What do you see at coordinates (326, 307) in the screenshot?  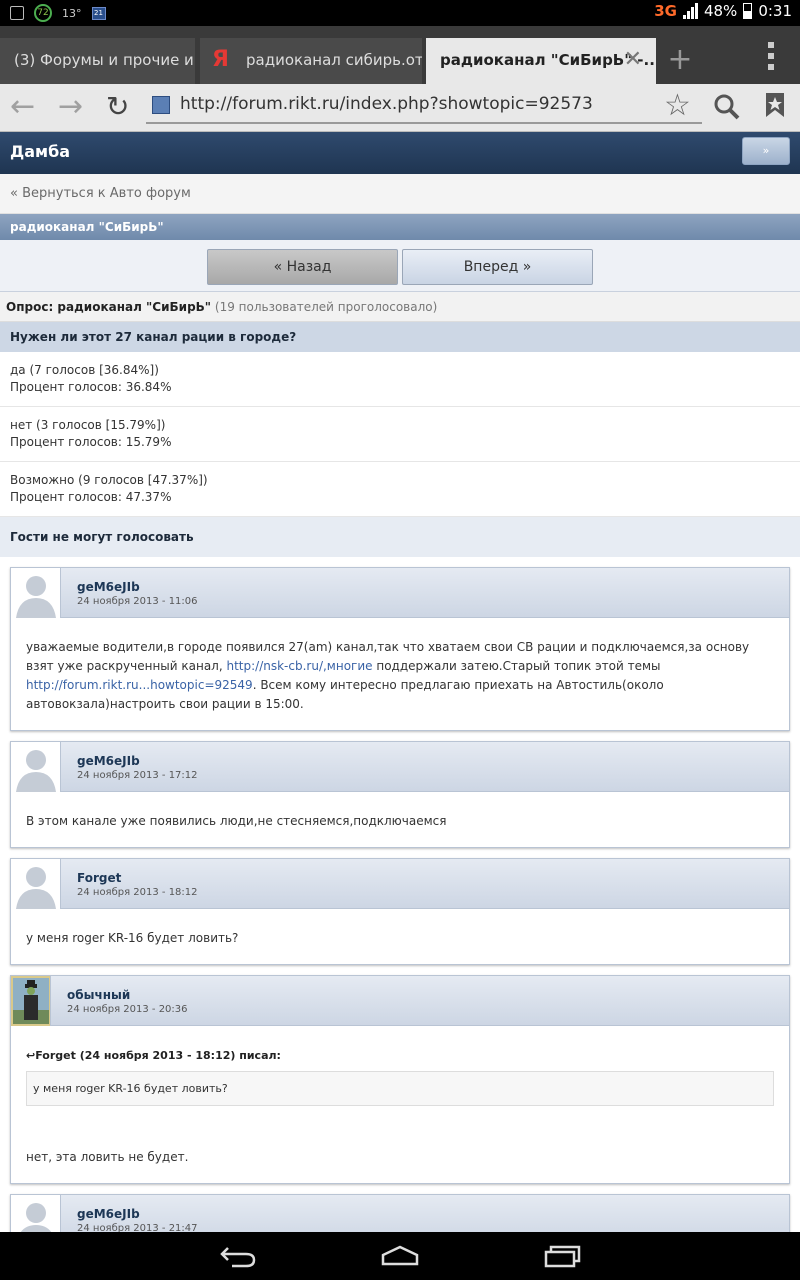 I see `poll-voters: (19 пользователей проголосовало)` at bounding box center [326, 307].